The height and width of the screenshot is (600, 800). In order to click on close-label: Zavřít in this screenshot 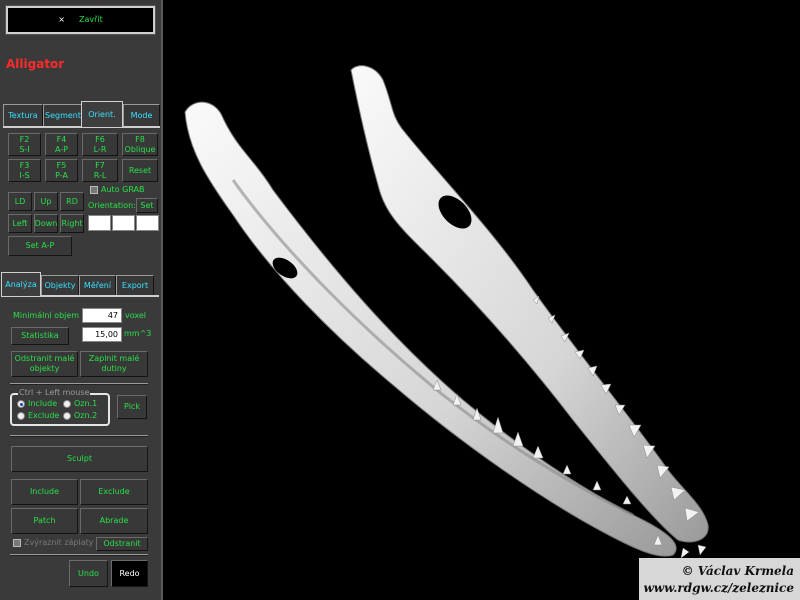, I will do `click(90, 19)`.